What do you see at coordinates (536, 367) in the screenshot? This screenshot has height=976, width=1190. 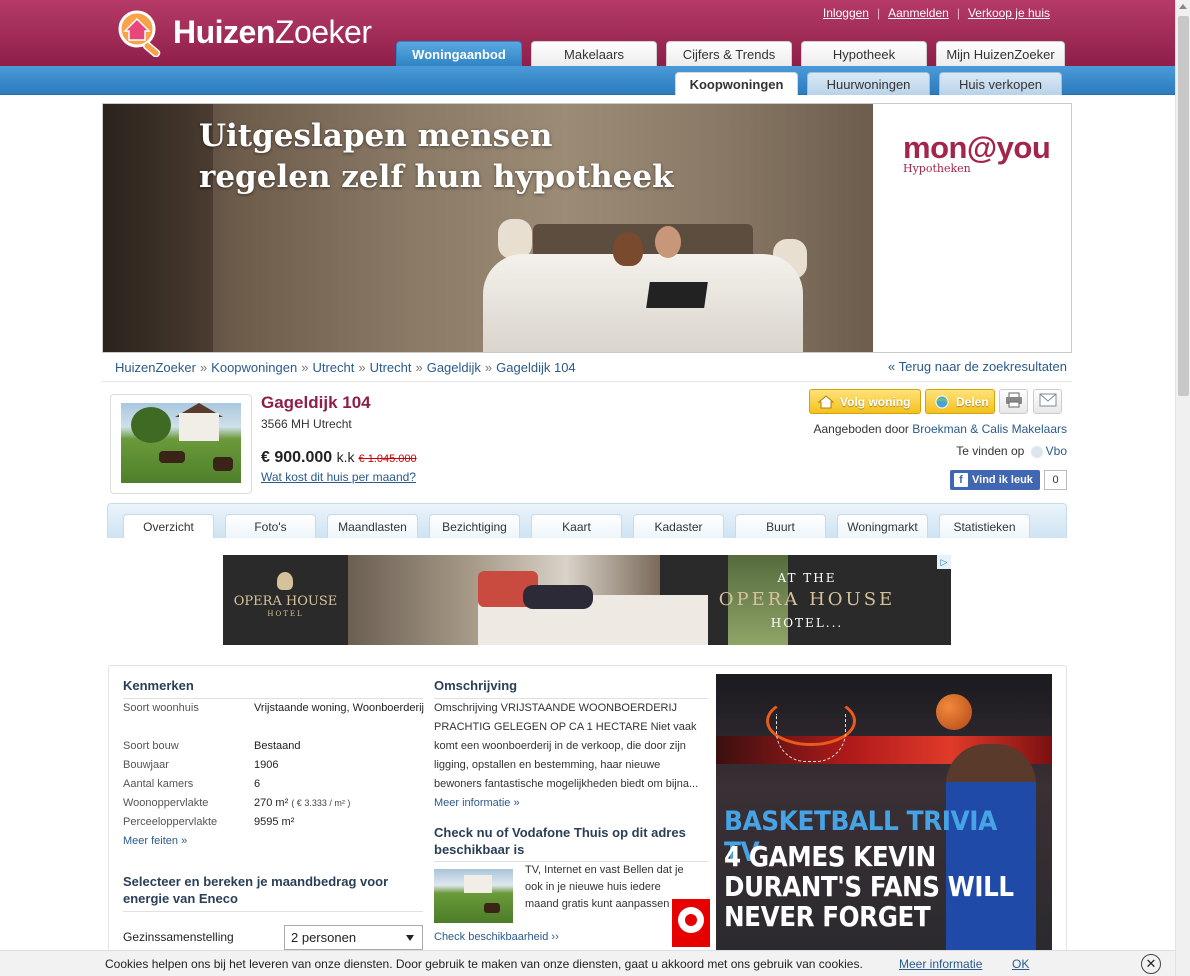 I see `breadcrumb-current: Gageldijk 104` at bounding box center [536, 367].